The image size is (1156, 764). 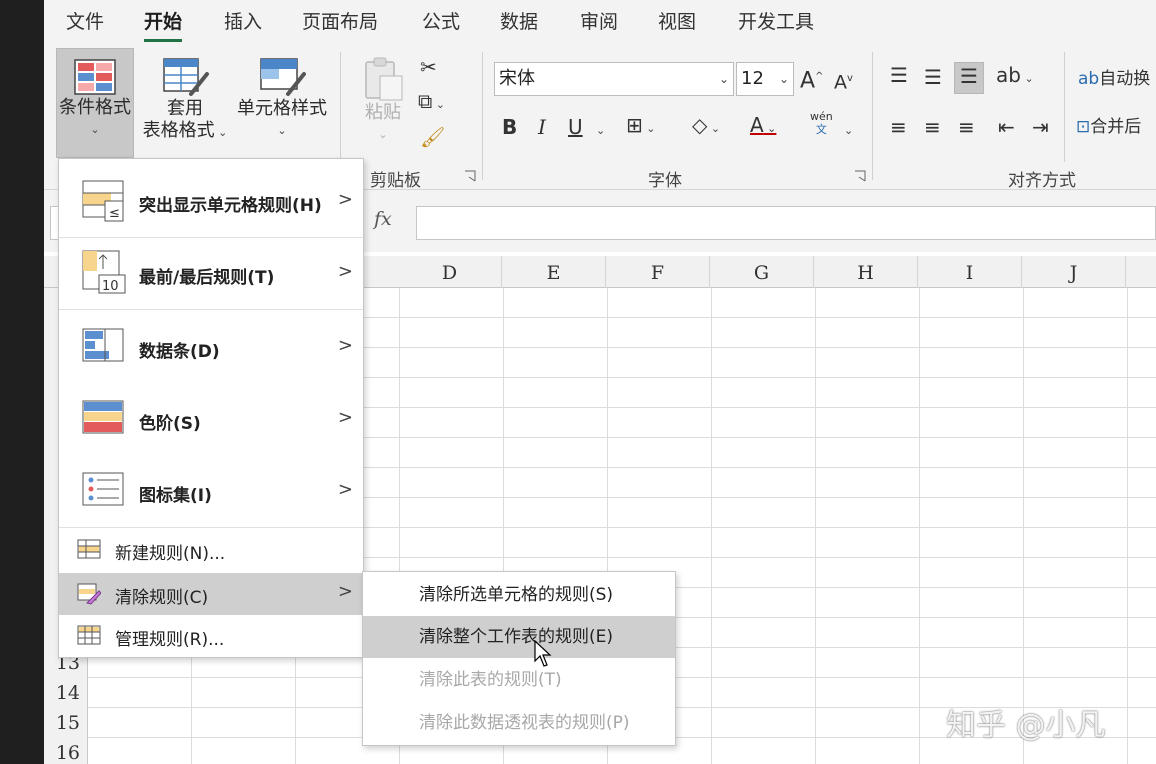 What do you see at coordinates (282, 103) in the screenshot?
I see `cell-style-button: 单元格样式 ⌄` at bounding box center [282, 103].